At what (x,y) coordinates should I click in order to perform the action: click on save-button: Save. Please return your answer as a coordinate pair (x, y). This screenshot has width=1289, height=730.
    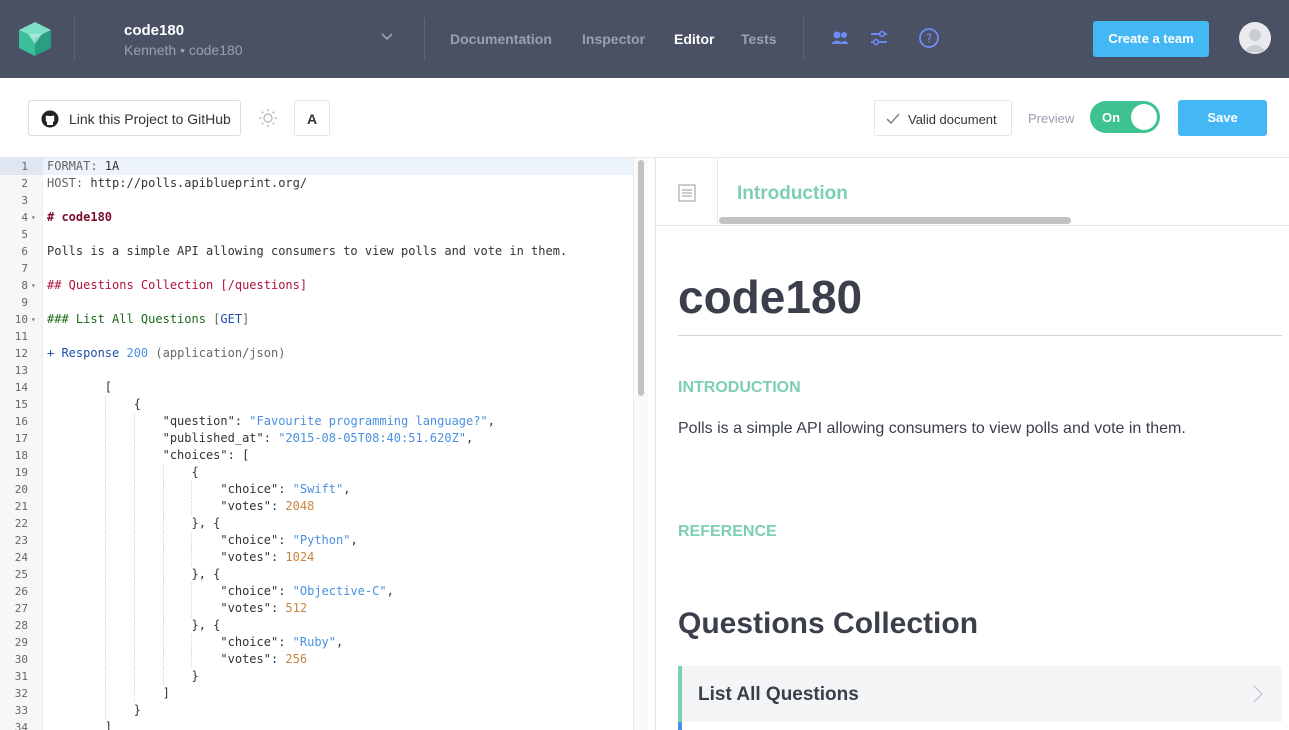
    Looking at the image, I should click on (1222, 118).